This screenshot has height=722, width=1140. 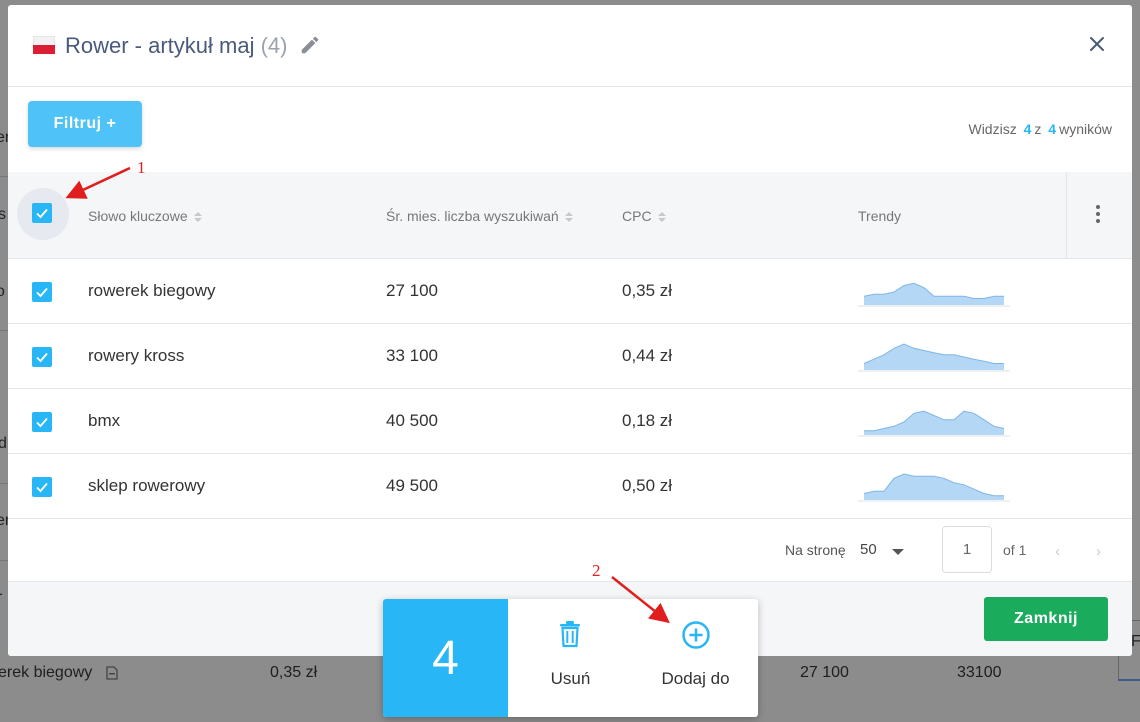 I want to click on table-row: sklep rowerowy 49 500 0,50 zł, so click(x=570, y=486).